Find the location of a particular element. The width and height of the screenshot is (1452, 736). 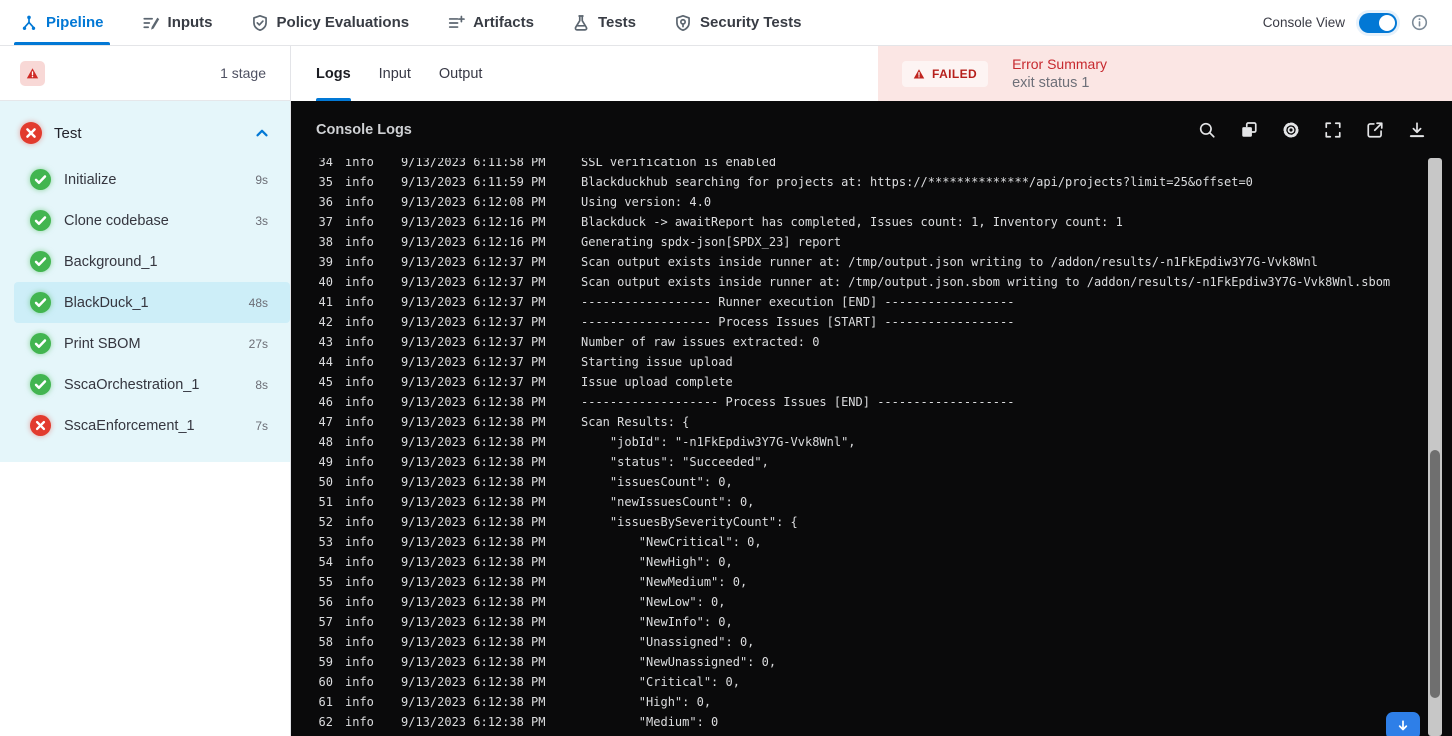

nav-tab-policy-evaluations: Policy Evaluations is located at coordinates (330, 22).